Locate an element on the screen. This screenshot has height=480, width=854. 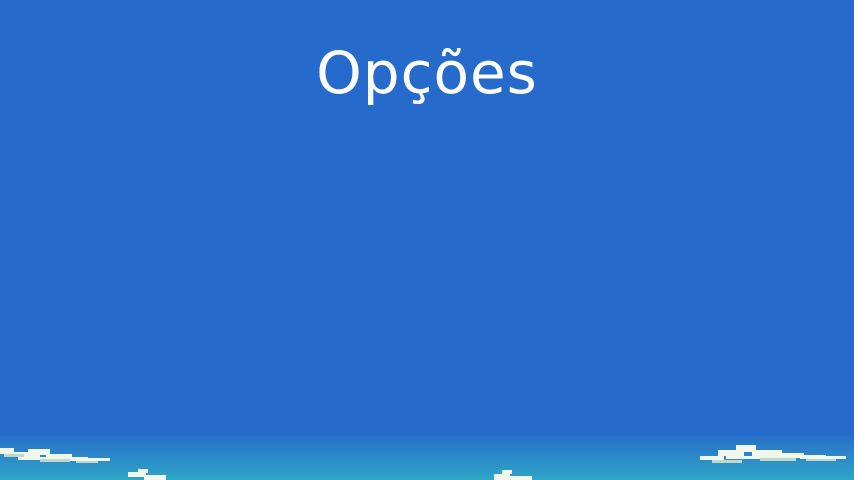
cloud-right is located at coordinates (773, 452).